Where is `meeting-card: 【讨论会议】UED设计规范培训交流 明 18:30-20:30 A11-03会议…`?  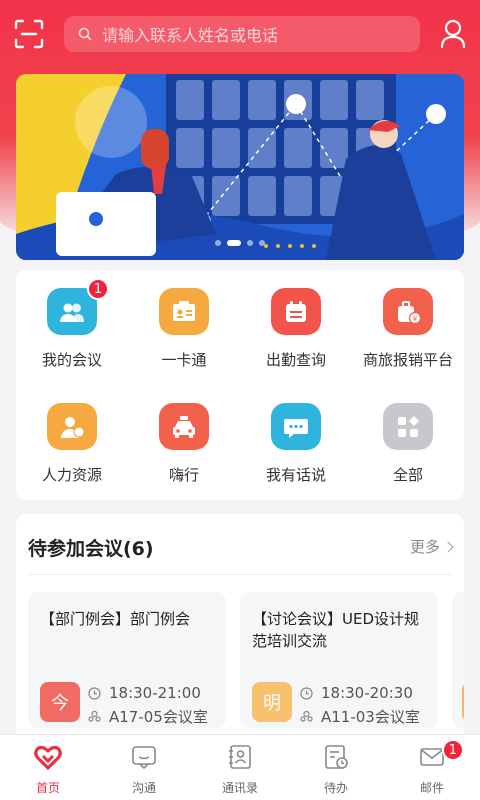
meeting-card: 【讨论会议】UED设计规范培训交流 明 18:30-20:30 A11-03会议… is located at coordinates (339, 660).